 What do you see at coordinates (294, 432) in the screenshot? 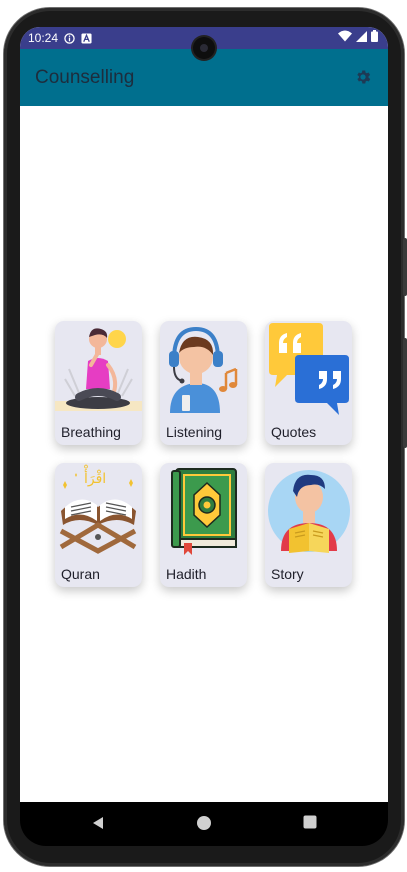
I see `card-label: Quotes` at bounding box center [294, 432].